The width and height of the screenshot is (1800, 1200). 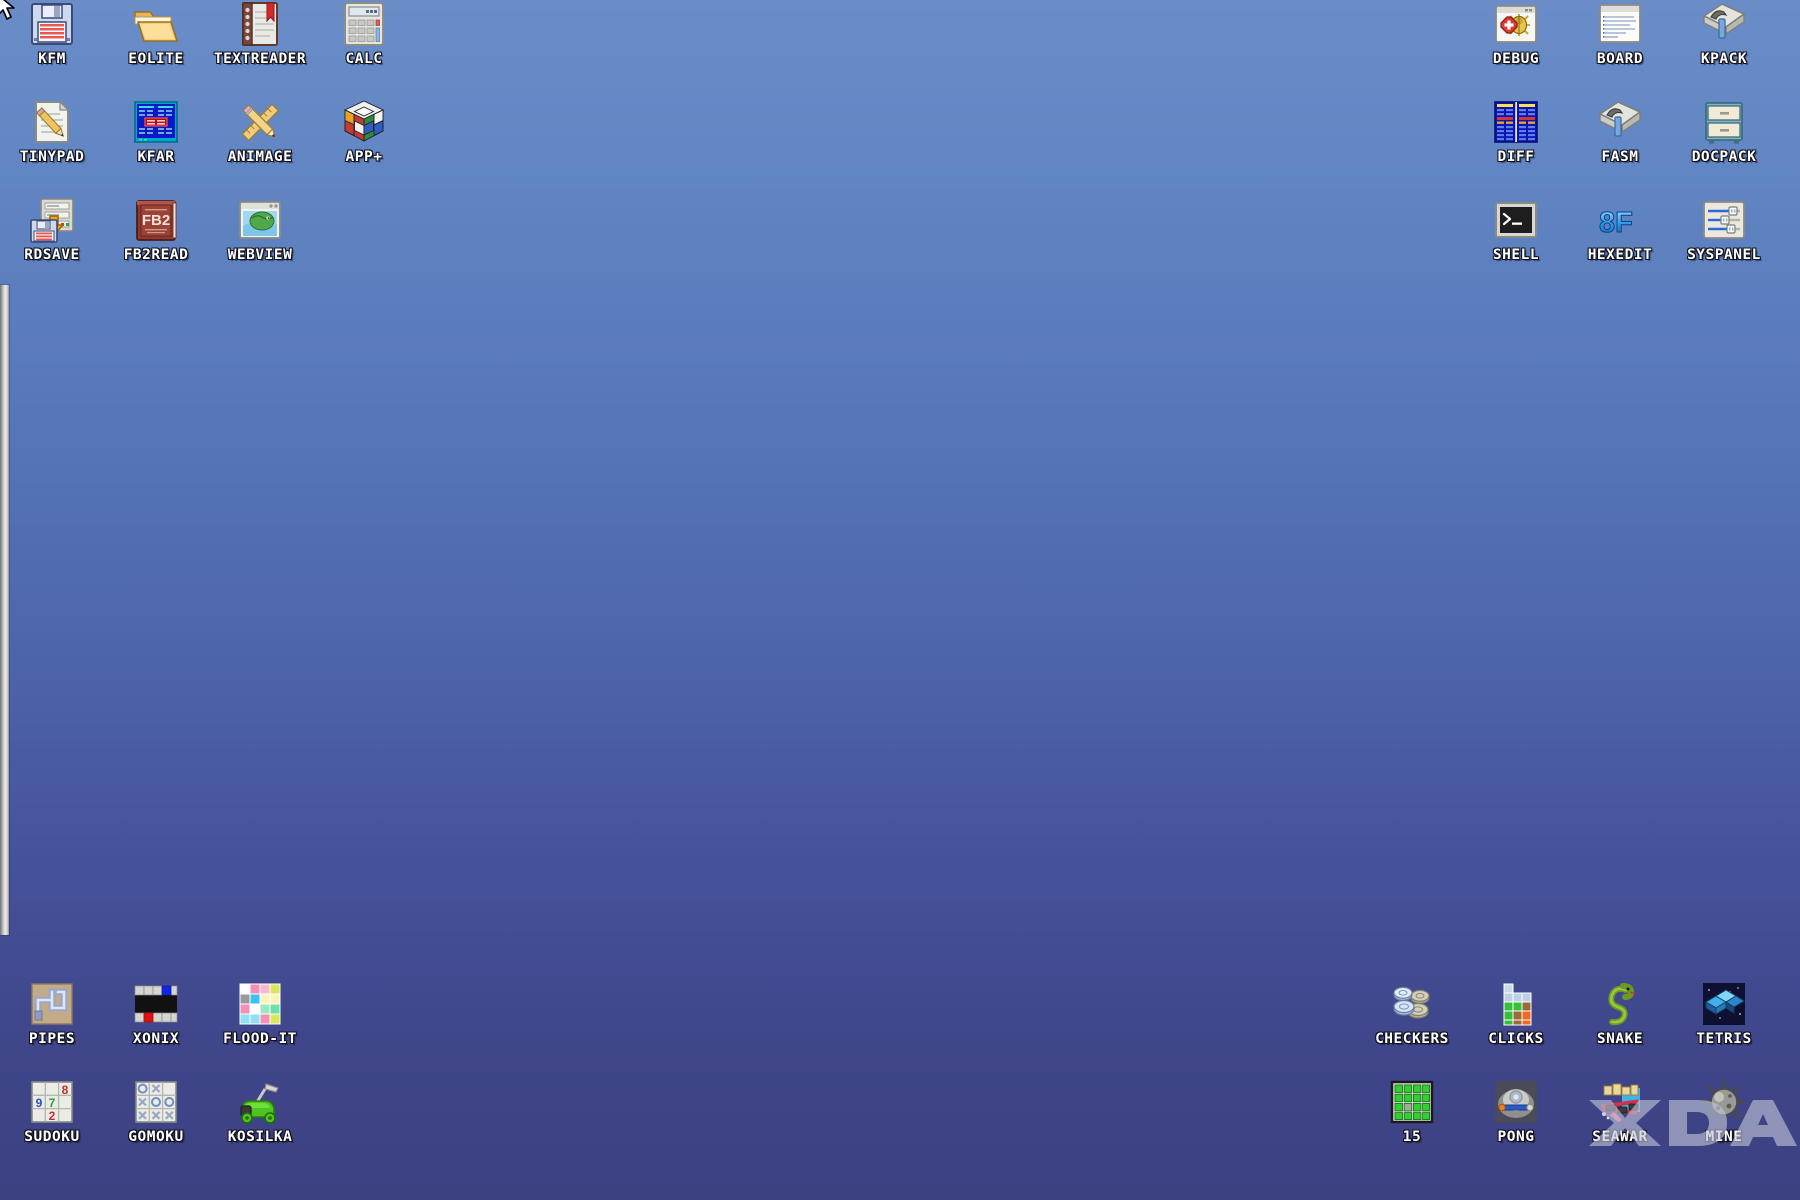 I want to click on desktop-icon-label: XONIX, so click(x=156, y=1039).